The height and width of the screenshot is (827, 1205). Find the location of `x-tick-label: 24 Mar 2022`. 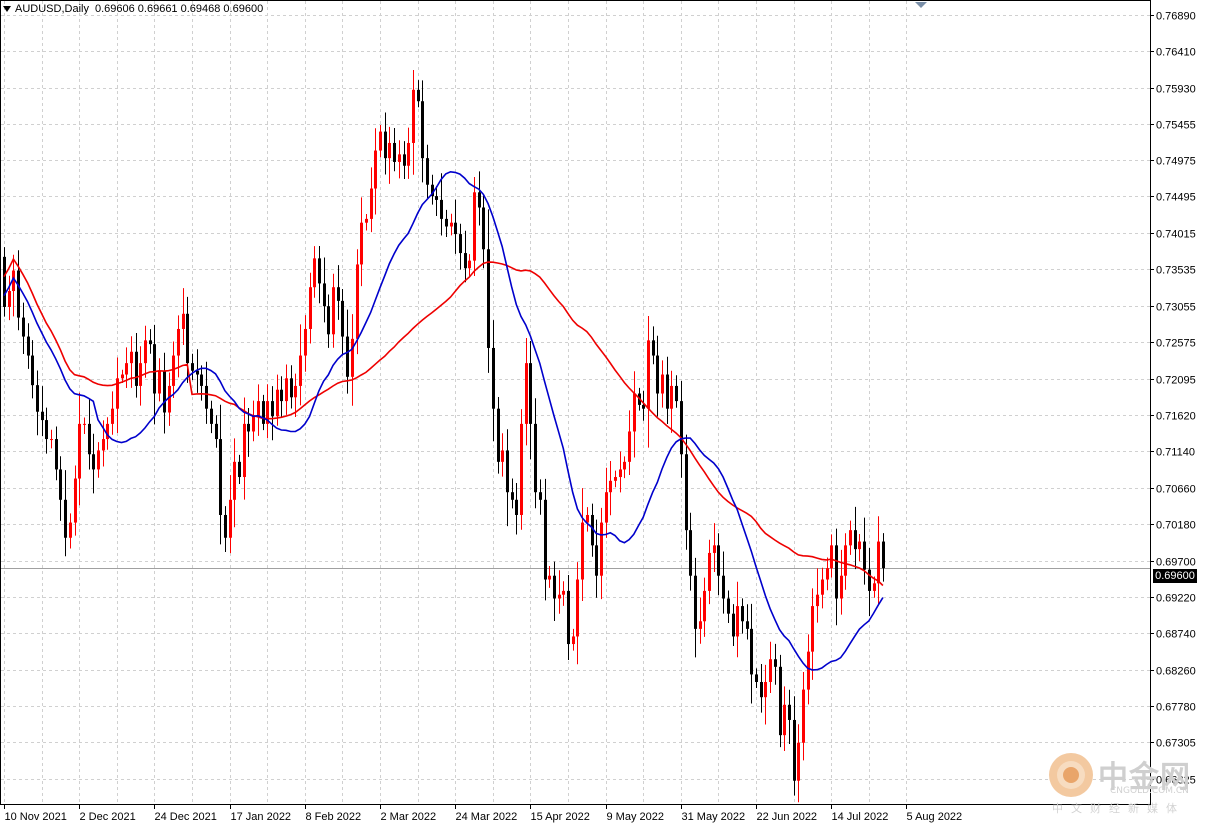

x-tick-label: 24 Mar 2022 is located at coordinates (487, 817).